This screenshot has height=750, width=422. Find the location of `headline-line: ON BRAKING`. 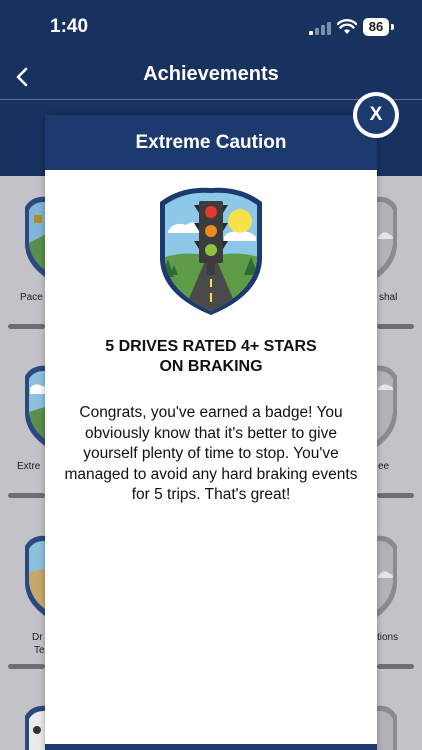

headline-line: ON BRAKING is located at coordinates (211, 366).